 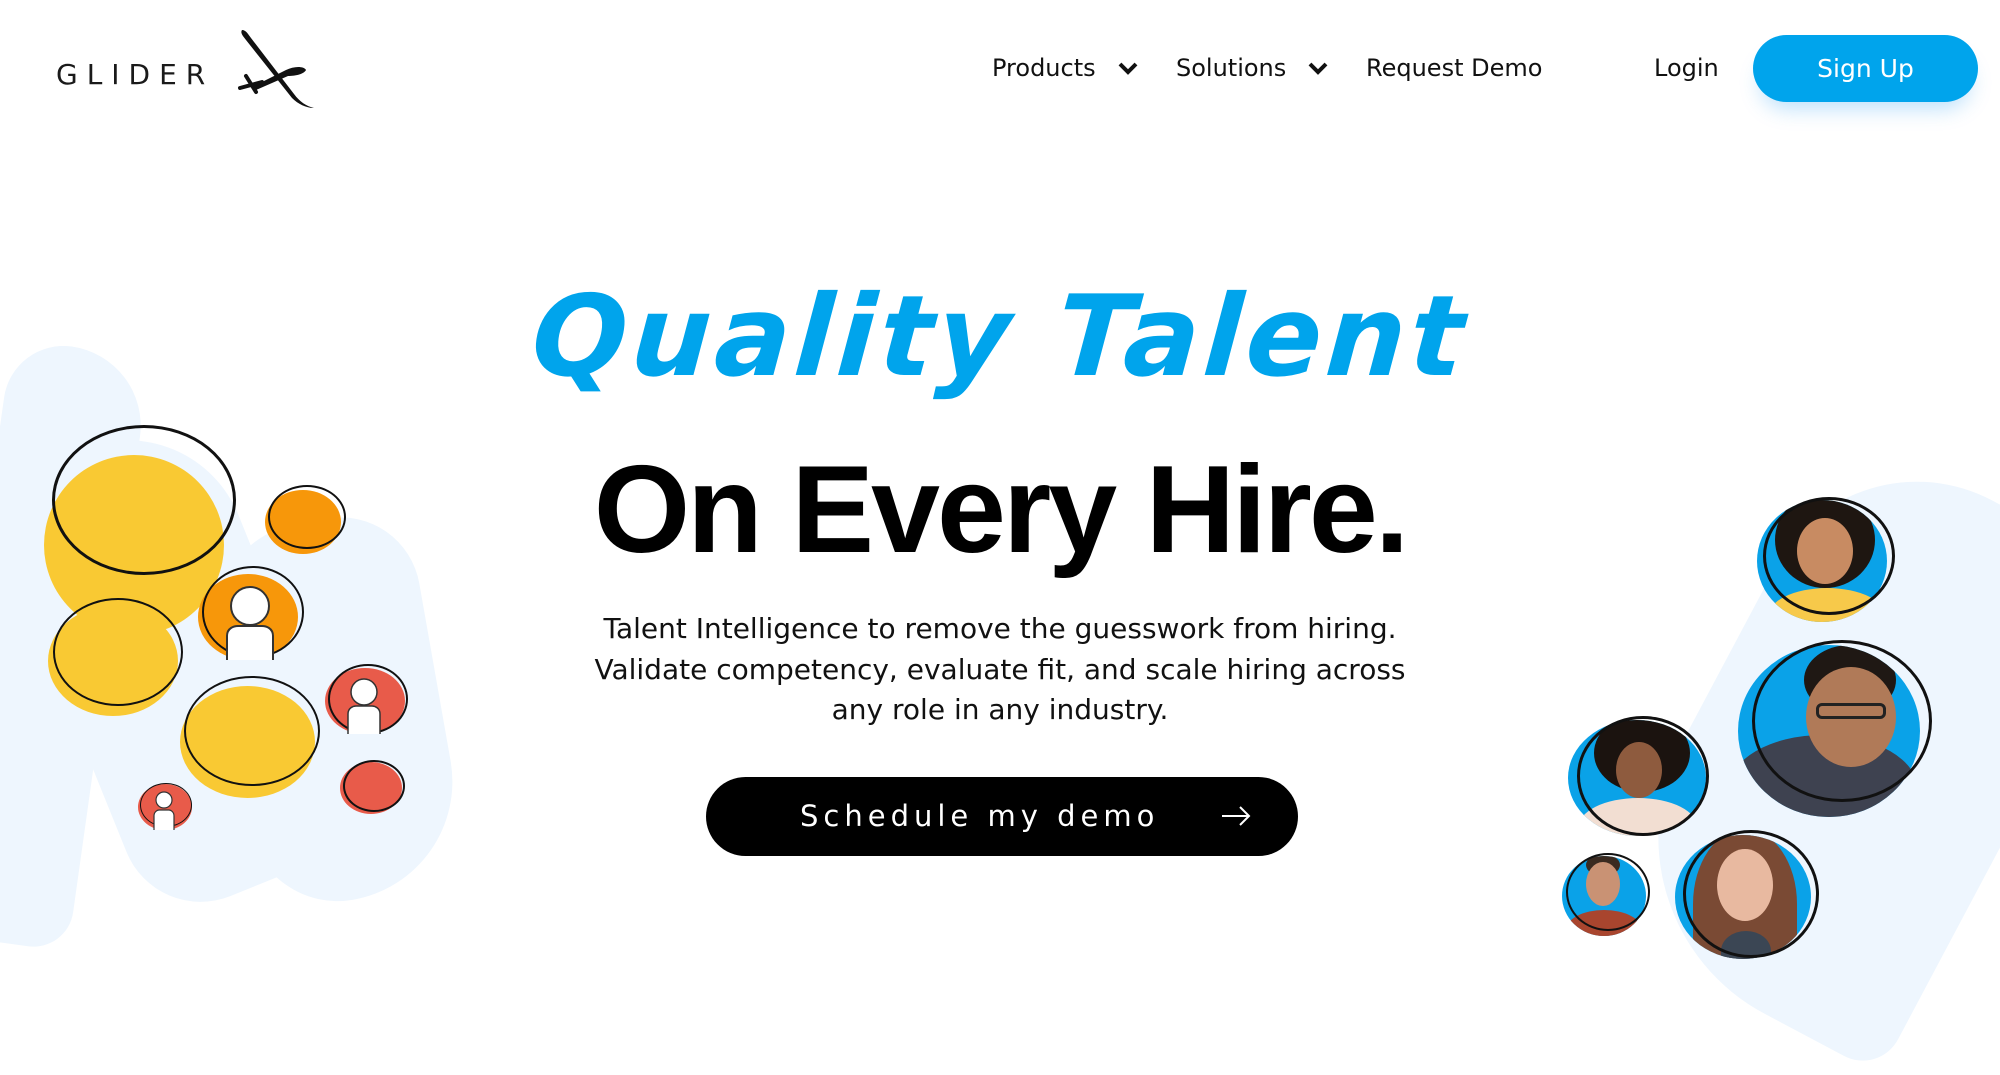 I want to click on nav-products: Products, so click(x=1044, y=68).